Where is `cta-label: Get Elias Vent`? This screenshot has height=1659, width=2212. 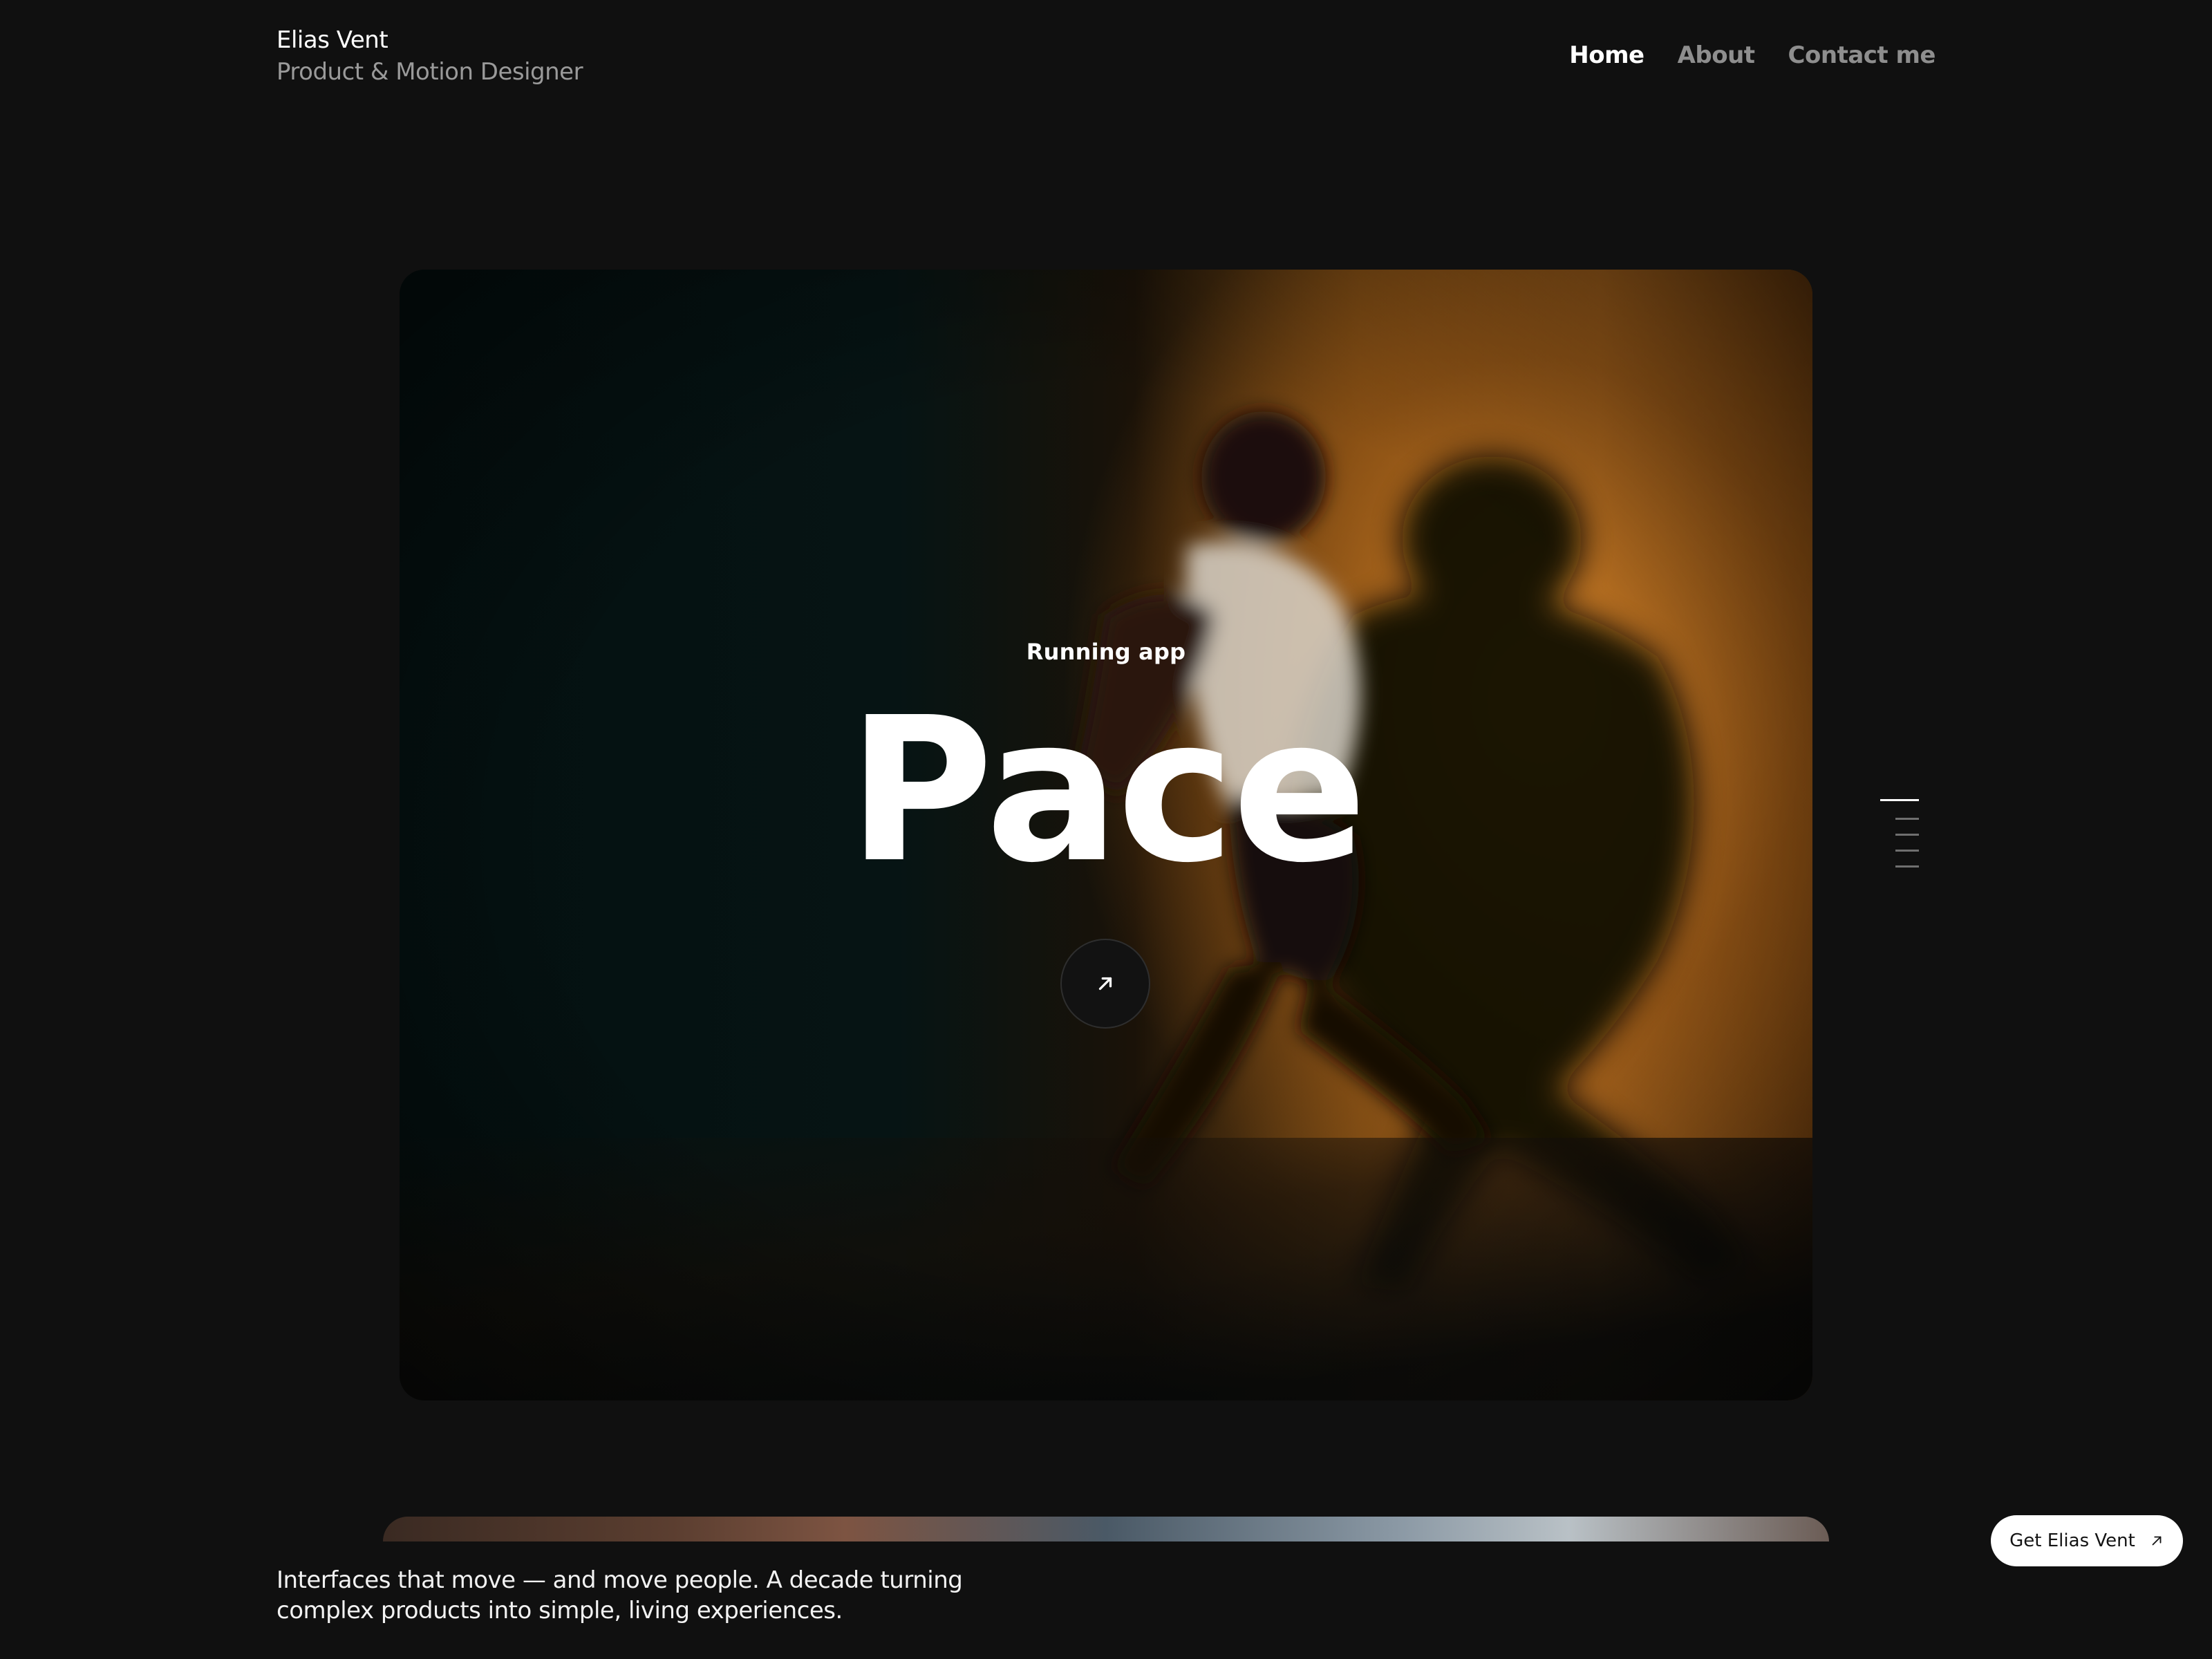 cta-label: Get Elias Vent is located at coordinates (2072, 1540).